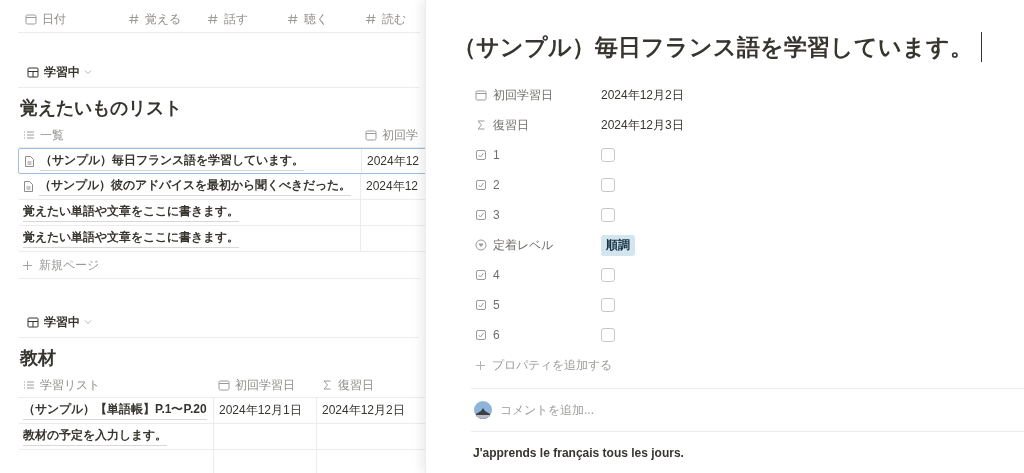 The height and width of the screenshot is (473, 1024). What do you see at coordinates (536, 155) in the screenshot?
I see `property-label: 1` at bounding box center [536, 155].